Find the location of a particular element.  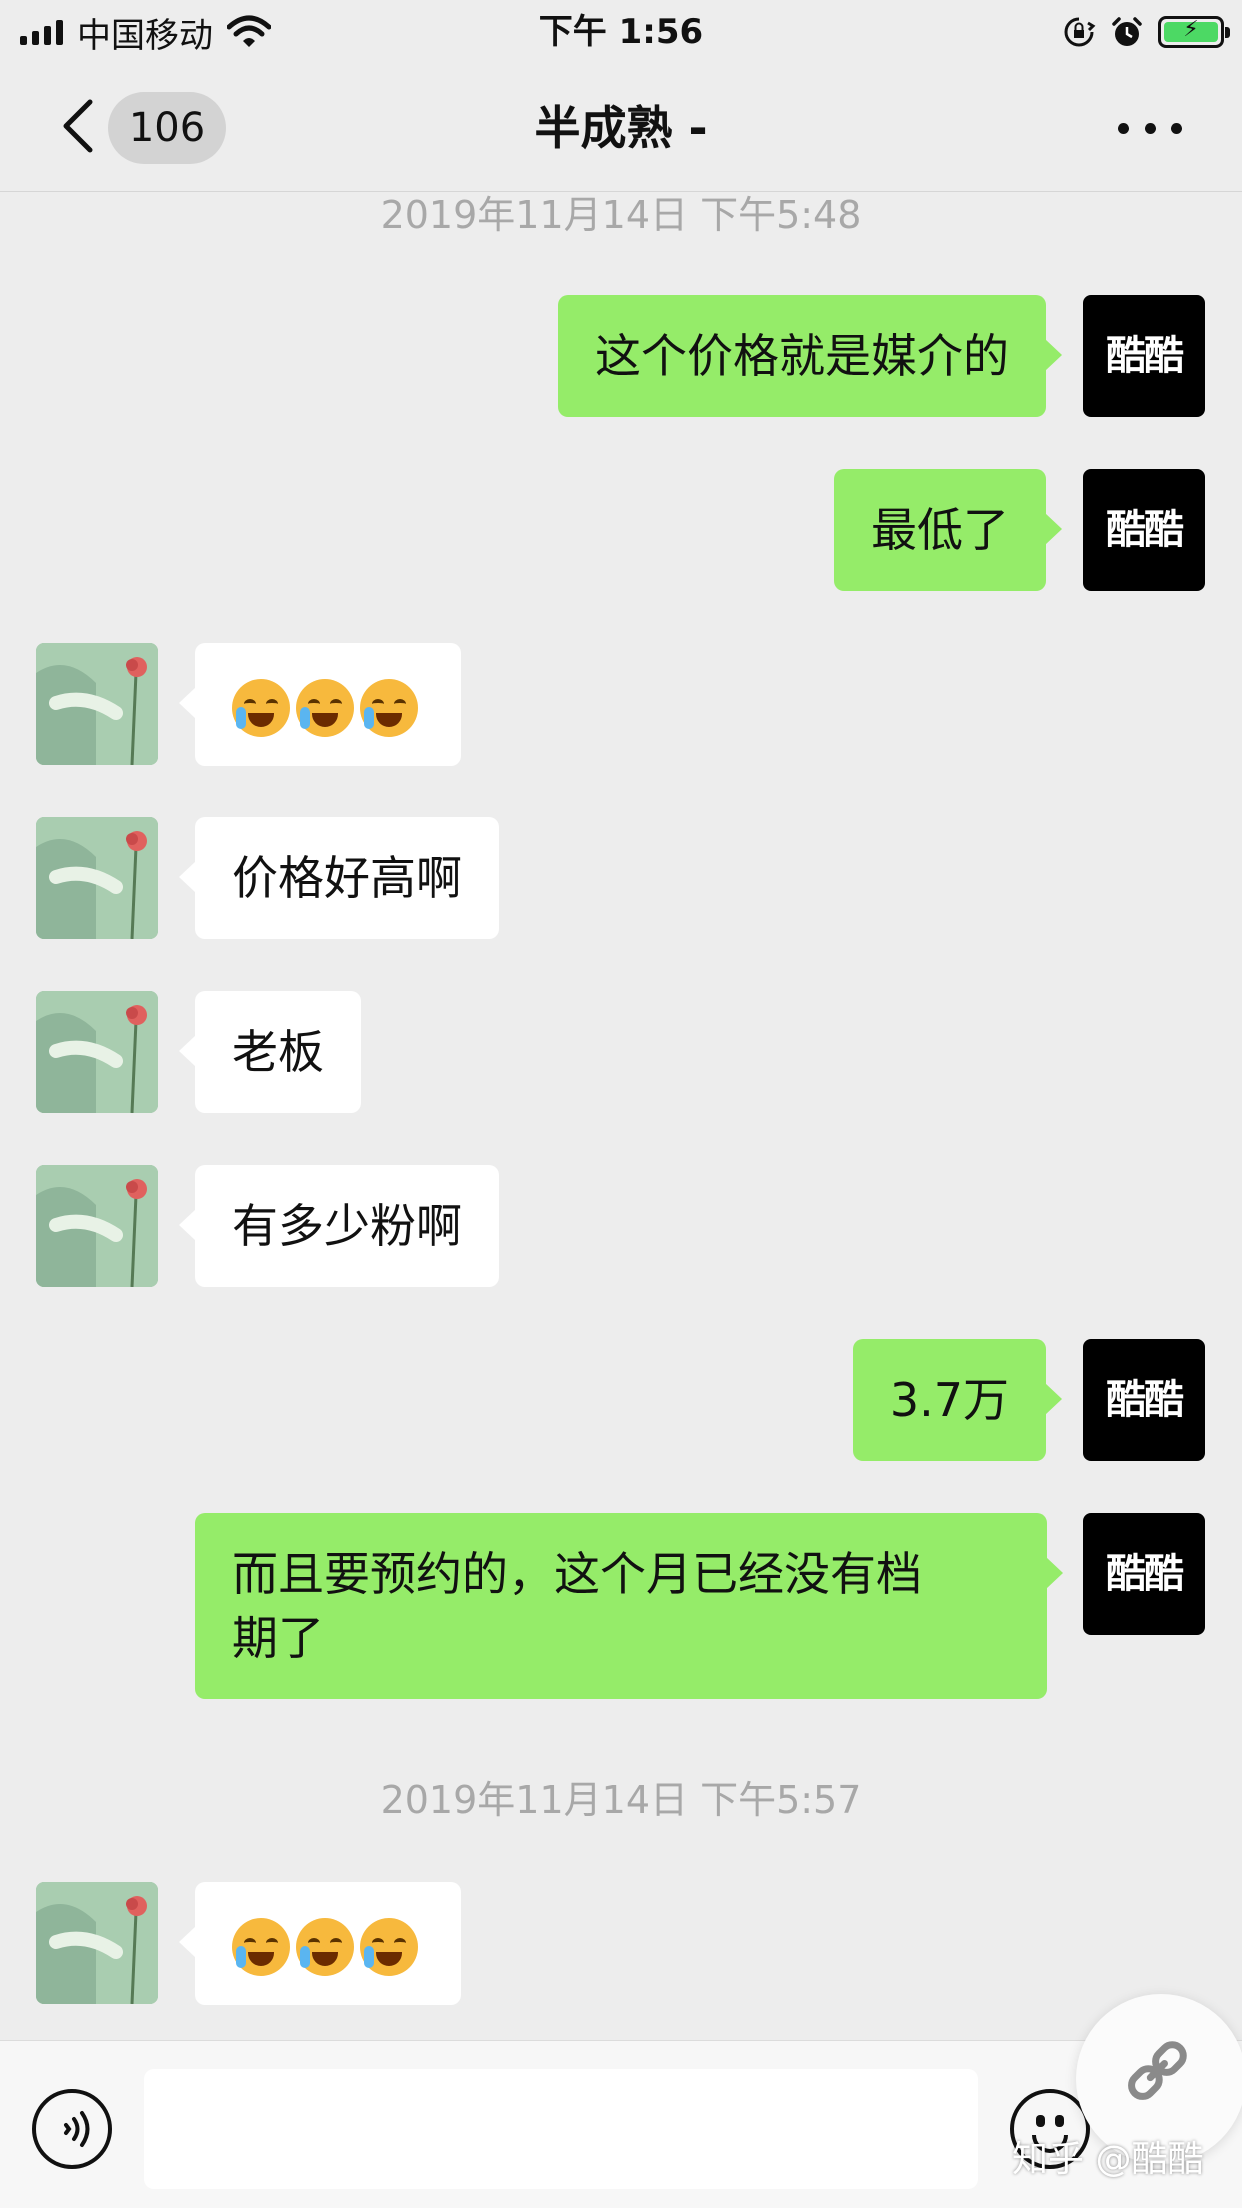

input-bar is located at coordinates (621, 2124).